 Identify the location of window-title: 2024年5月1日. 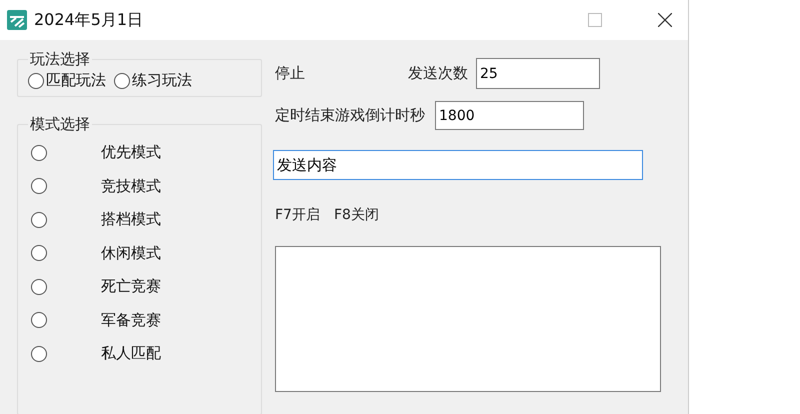
(89, 20).